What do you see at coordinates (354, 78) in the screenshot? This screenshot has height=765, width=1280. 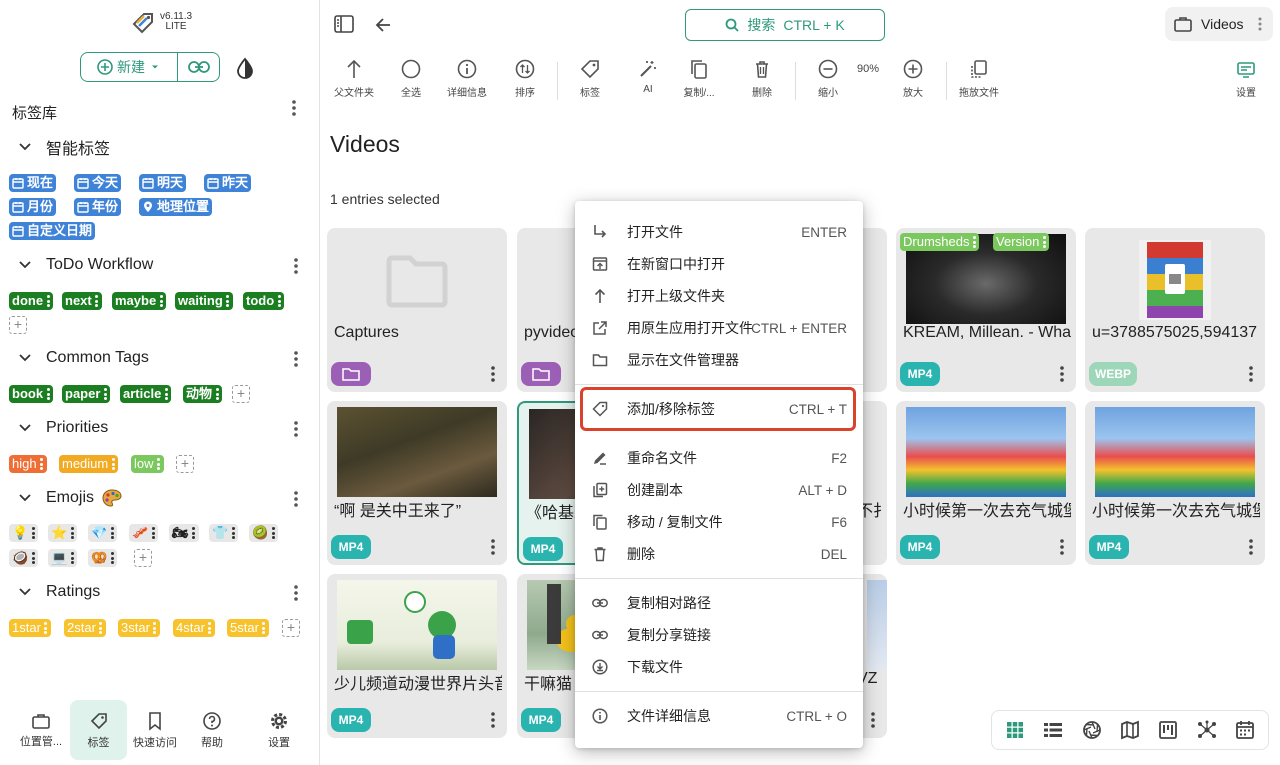 I see `parent-folder-button: 父文件夹` at bounding box center [354, 78].